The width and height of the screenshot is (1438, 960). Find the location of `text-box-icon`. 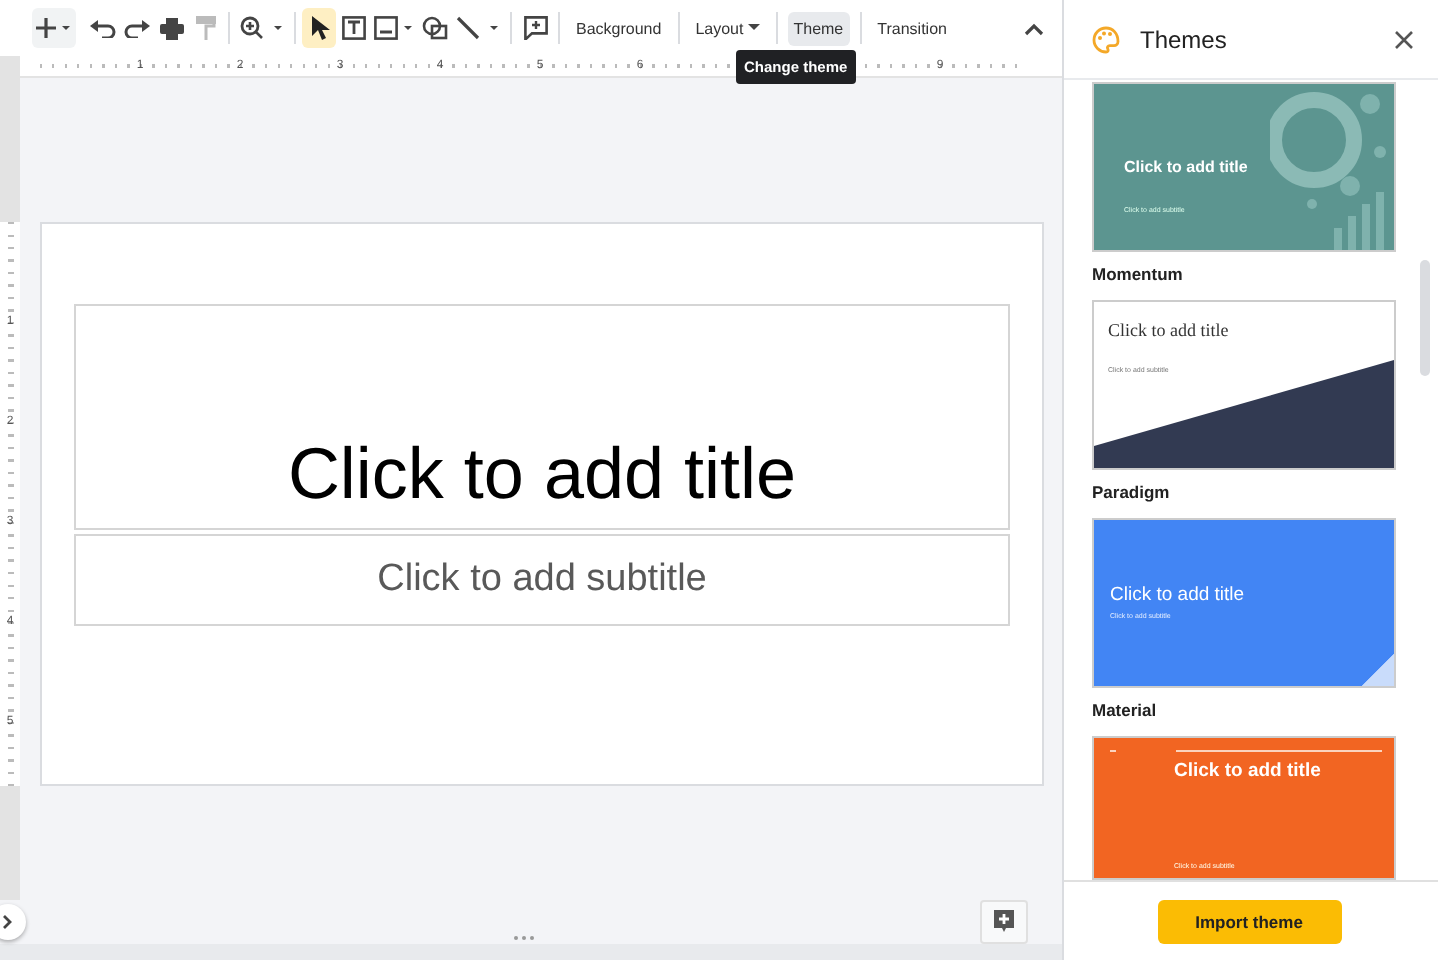

text-box-icon is located at coordinates (353, 28).